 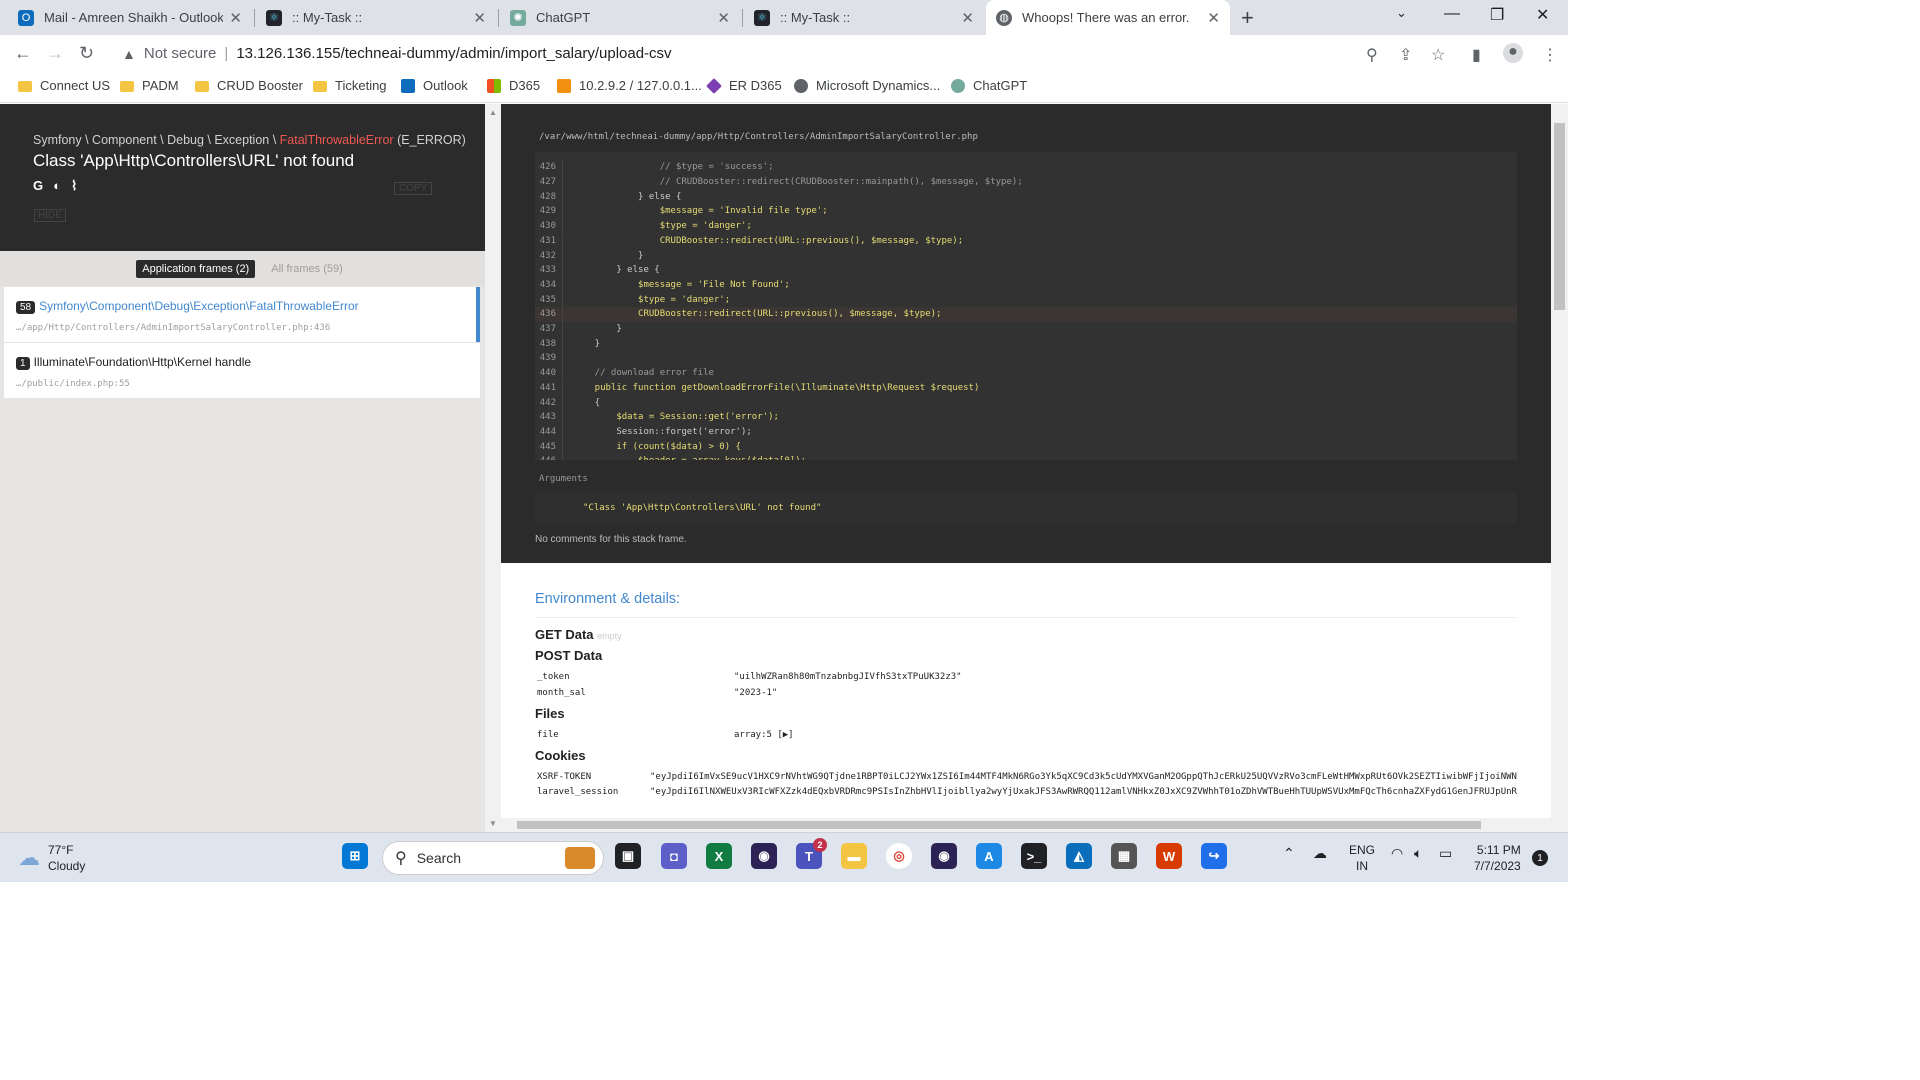 I want to click on teams-icon: T2, so click(x=811, y=853).